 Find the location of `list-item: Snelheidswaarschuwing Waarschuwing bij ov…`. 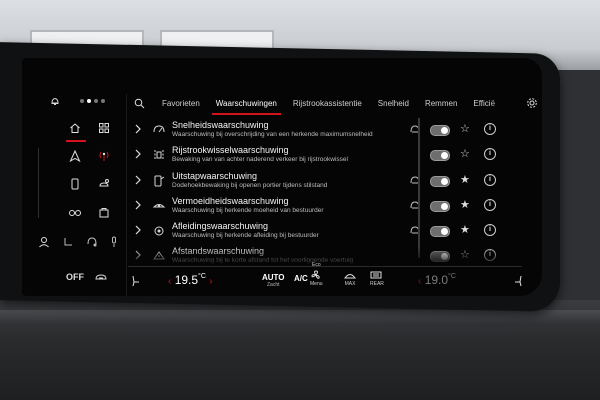

list-item: Snelheidswaarschuwing Waarschuwing bij ov… is located at coordinates (330, 130).